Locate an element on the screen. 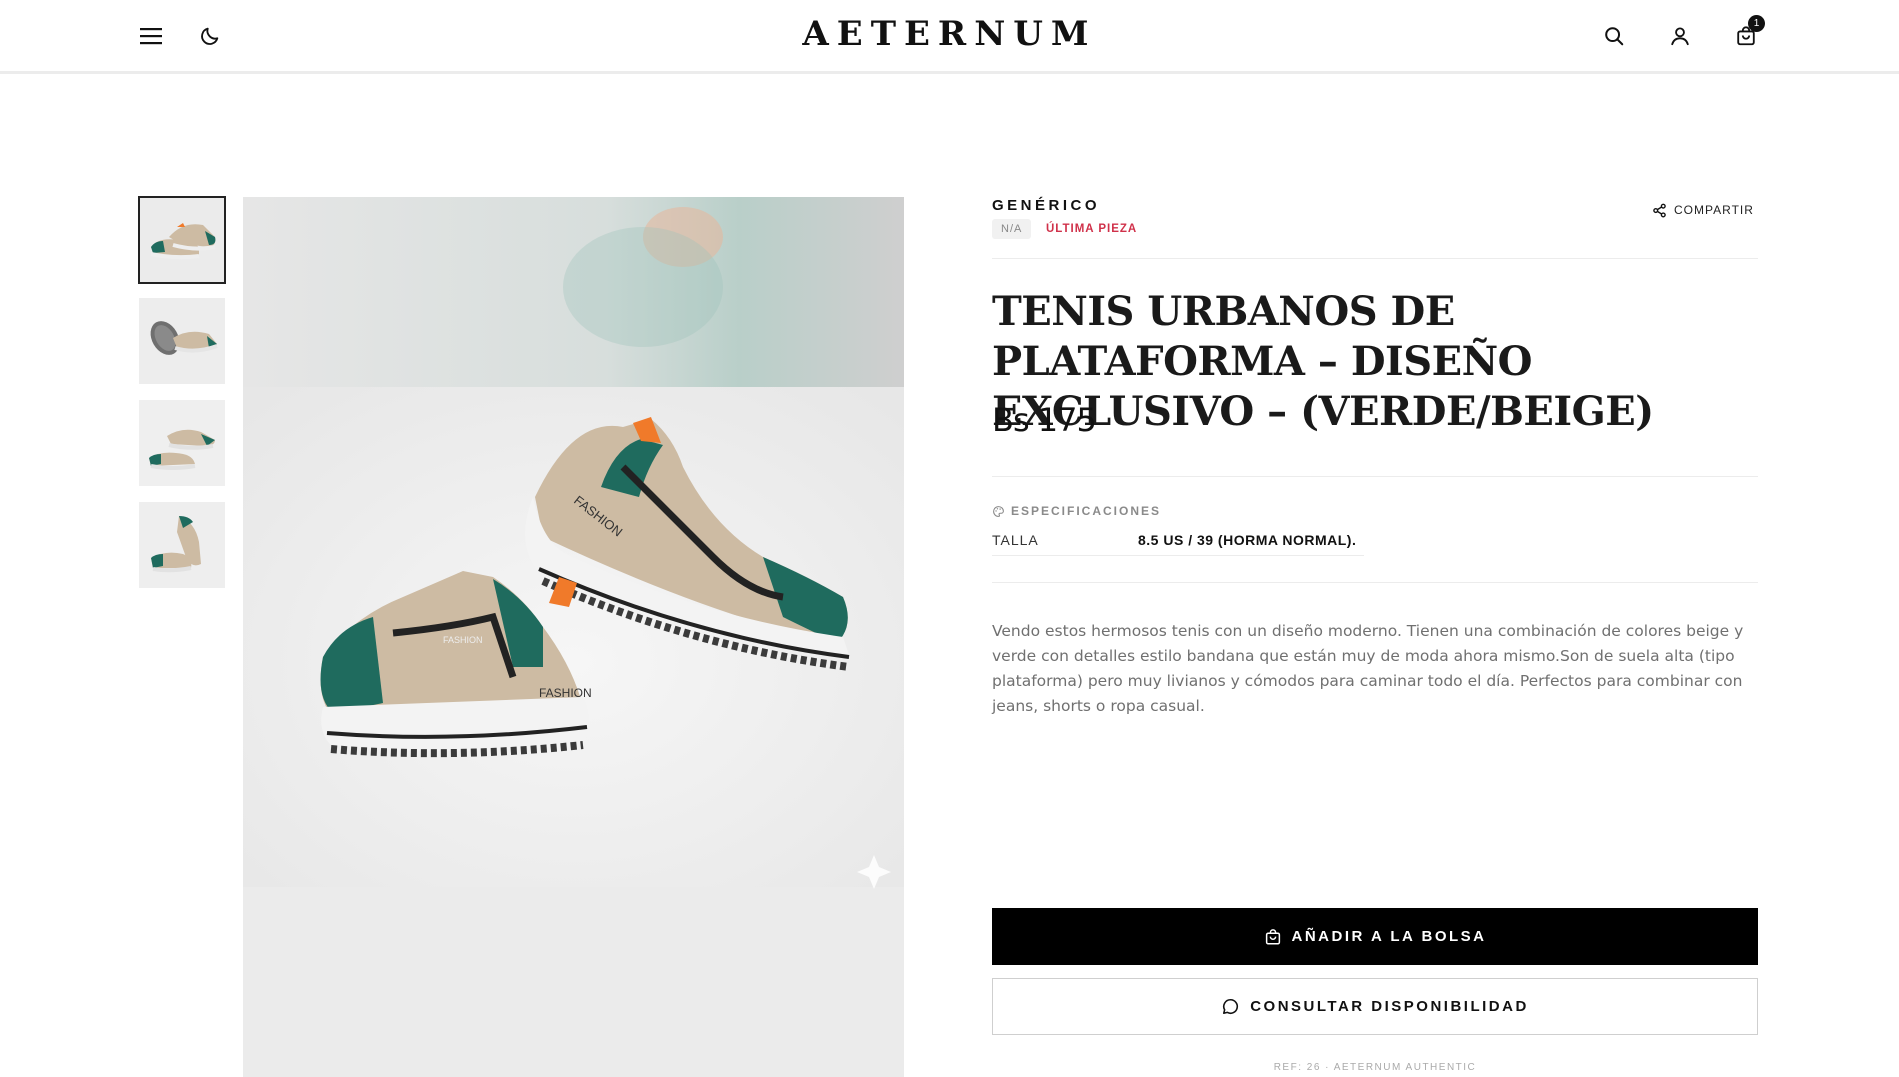  site-header: AETERNUM 1 is located at coordinates (949, 37).